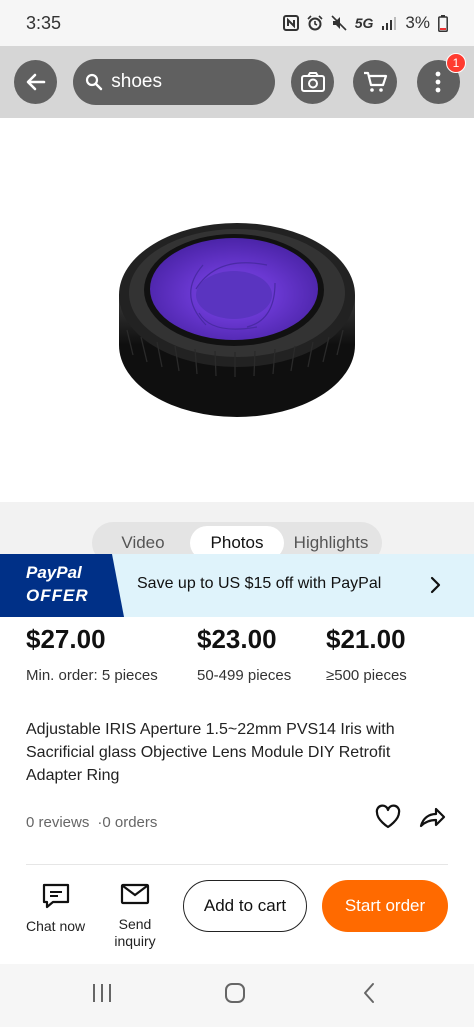 This screenshot has height=1027, width=474. Describe the element at coordinates (66, 639) in the screenshot. I see `price-value: $27.00` at that location.